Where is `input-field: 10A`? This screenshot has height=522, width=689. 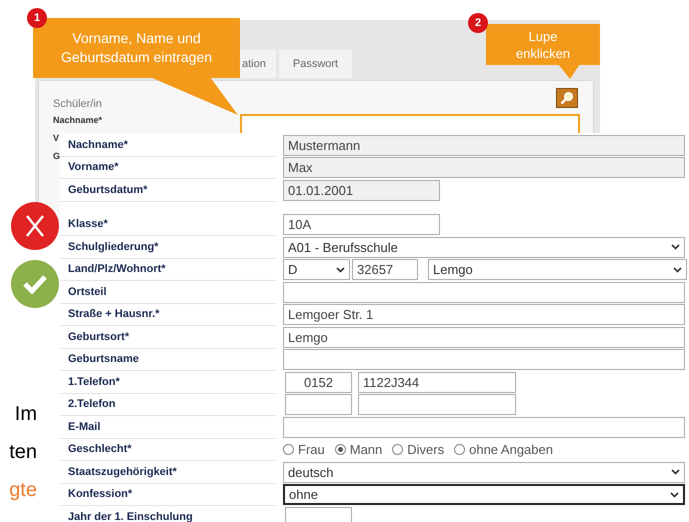
input-field: 10A is located at coordinates (361, 225).